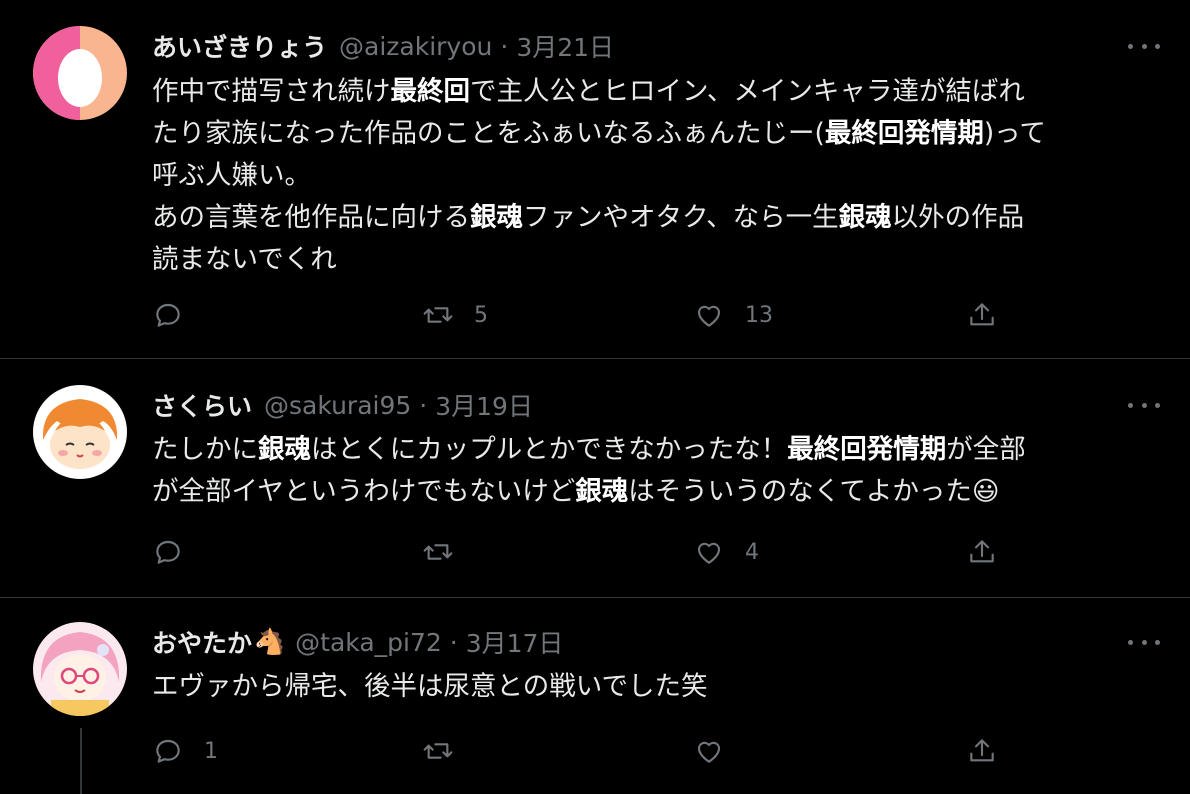  Describe the element at coordinates (515, 642) in the screenshot. I see `tweet-date: 3月17日` at that location.